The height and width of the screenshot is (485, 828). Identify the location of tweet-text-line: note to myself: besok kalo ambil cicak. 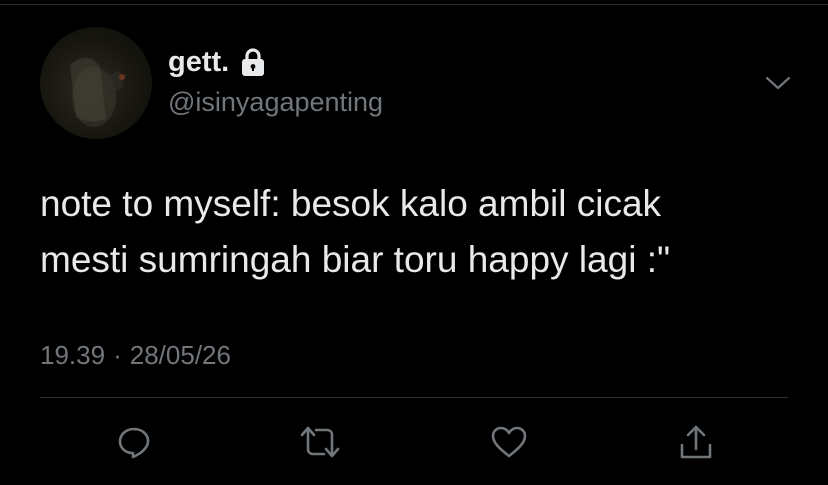
(351, 203).